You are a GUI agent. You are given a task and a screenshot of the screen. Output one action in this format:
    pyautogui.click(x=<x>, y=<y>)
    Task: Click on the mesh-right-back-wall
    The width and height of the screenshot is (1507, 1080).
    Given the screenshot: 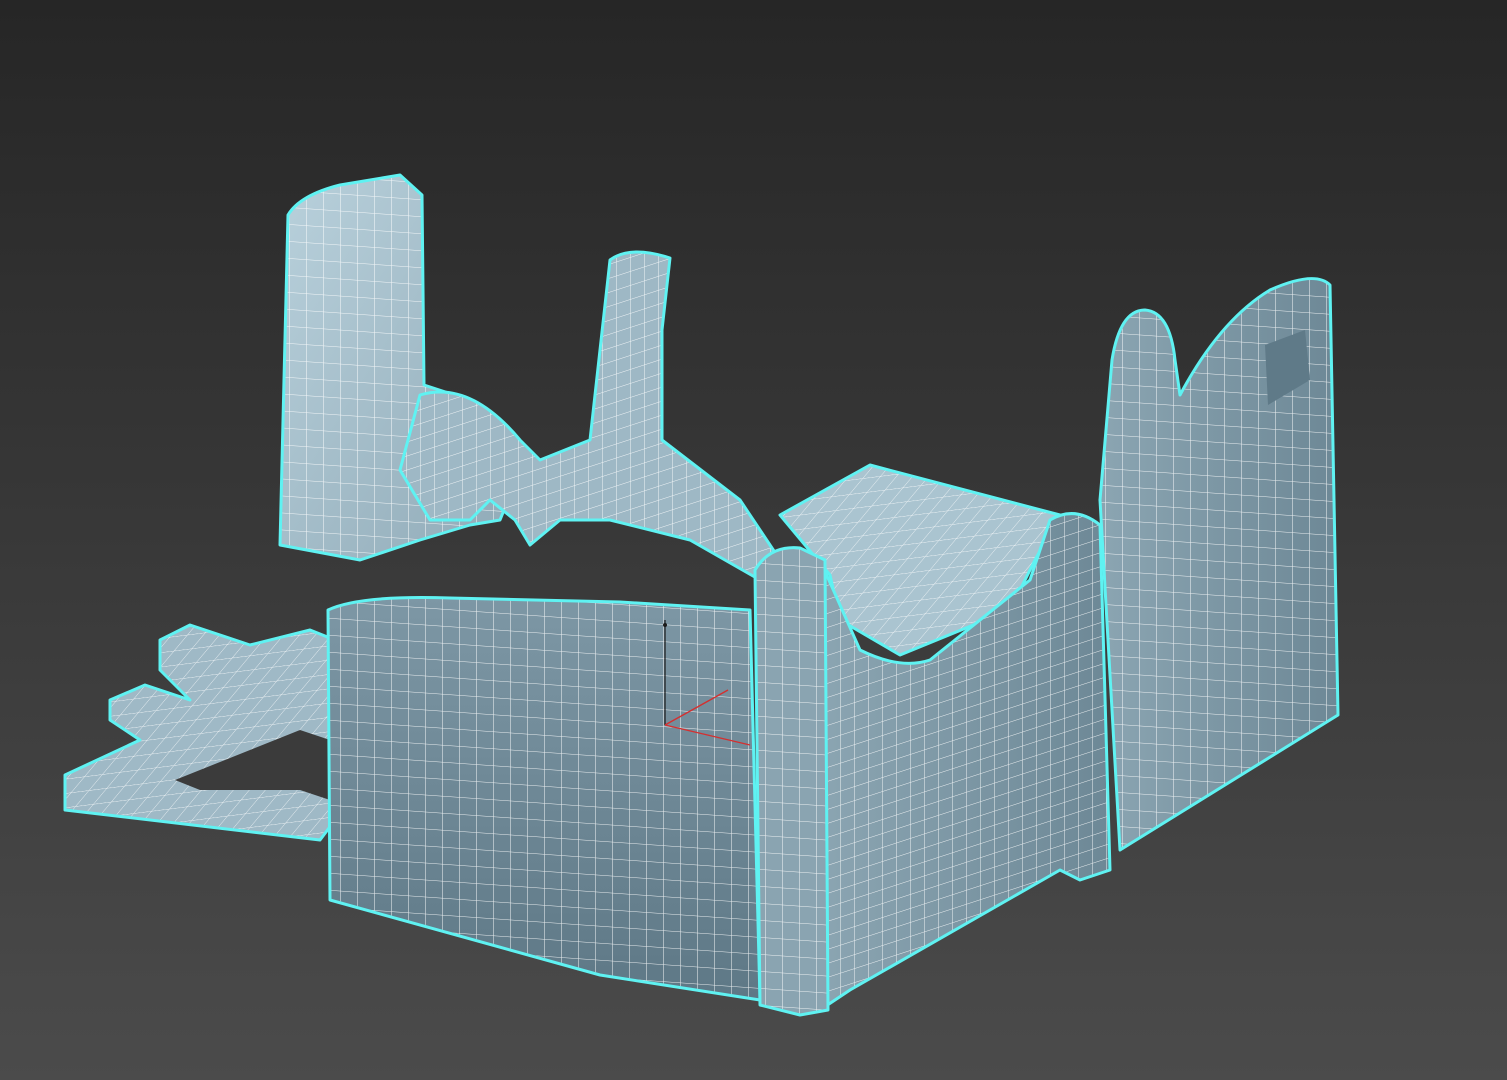 What is the action you would take?
    pyautogui.click(x=1219, y=564)
    